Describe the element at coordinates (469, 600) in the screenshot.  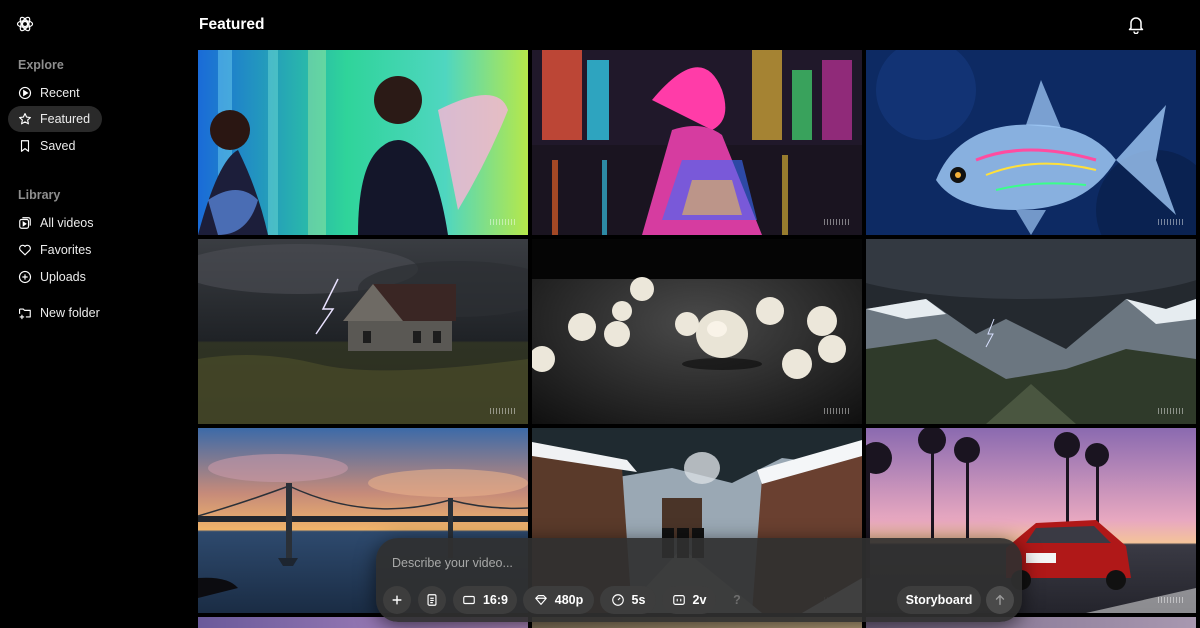
I see `aspect-ratio-icon` at that location.